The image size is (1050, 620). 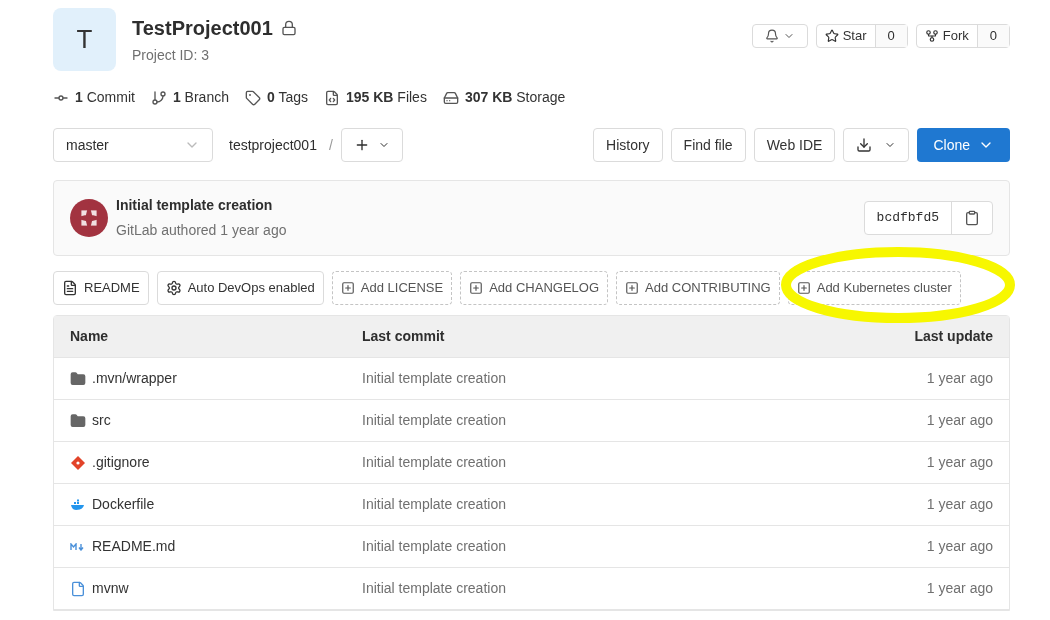 What do you see at coordinates (963, 145) in the screenshot?
I see `clone-button: Clone` at bounding box center [963, 145].